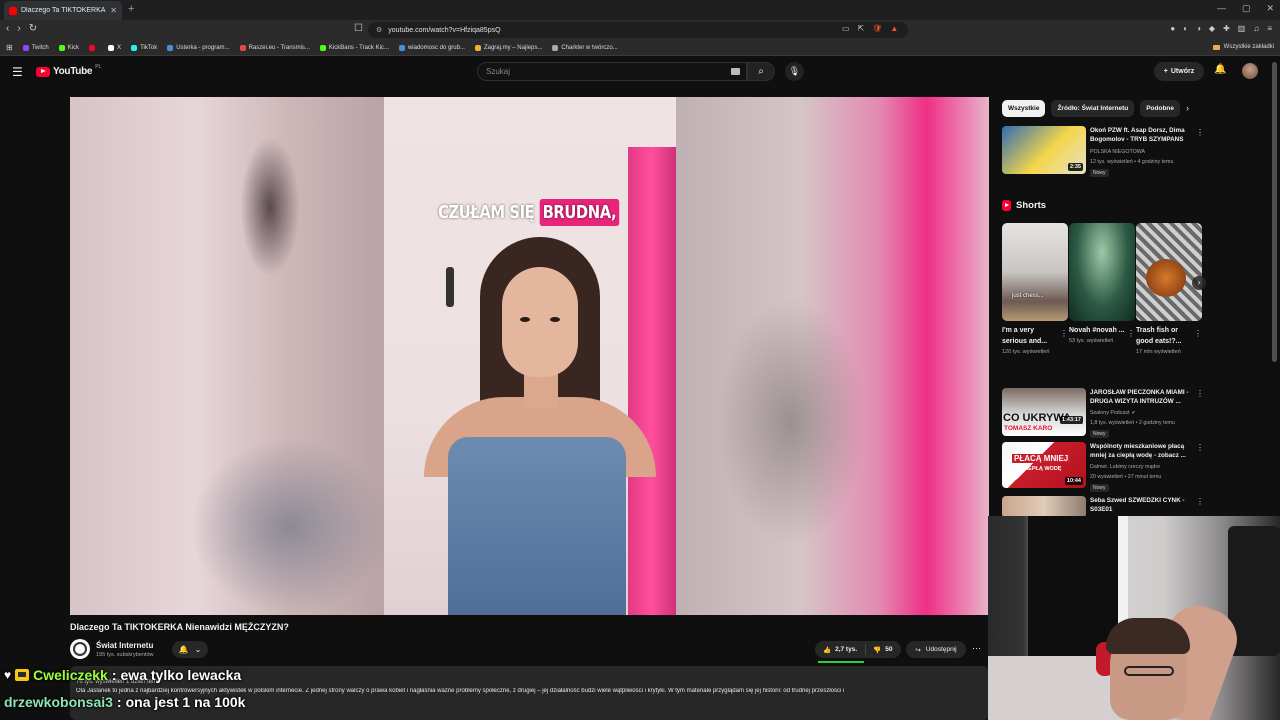 Image resolution: width=1280 pixels, height=720 pixels. I want to click on channel-name: Świat Internetu, so click(124, 645).